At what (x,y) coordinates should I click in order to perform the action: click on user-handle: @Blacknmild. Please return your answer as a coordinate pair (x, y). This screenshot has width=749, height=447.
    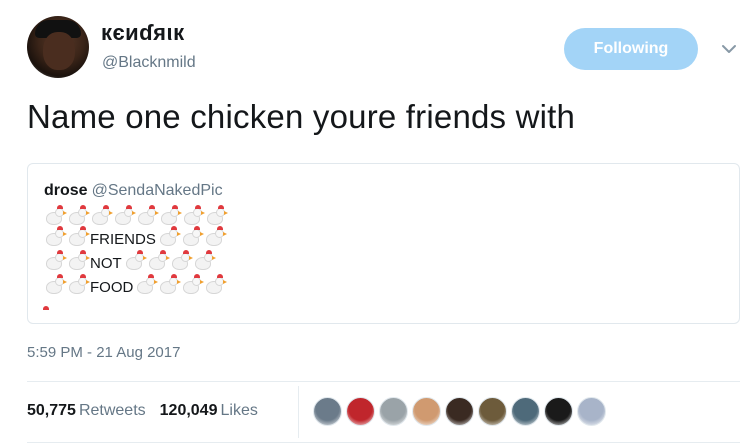
    Looking at the image, I should click on (149, 63).